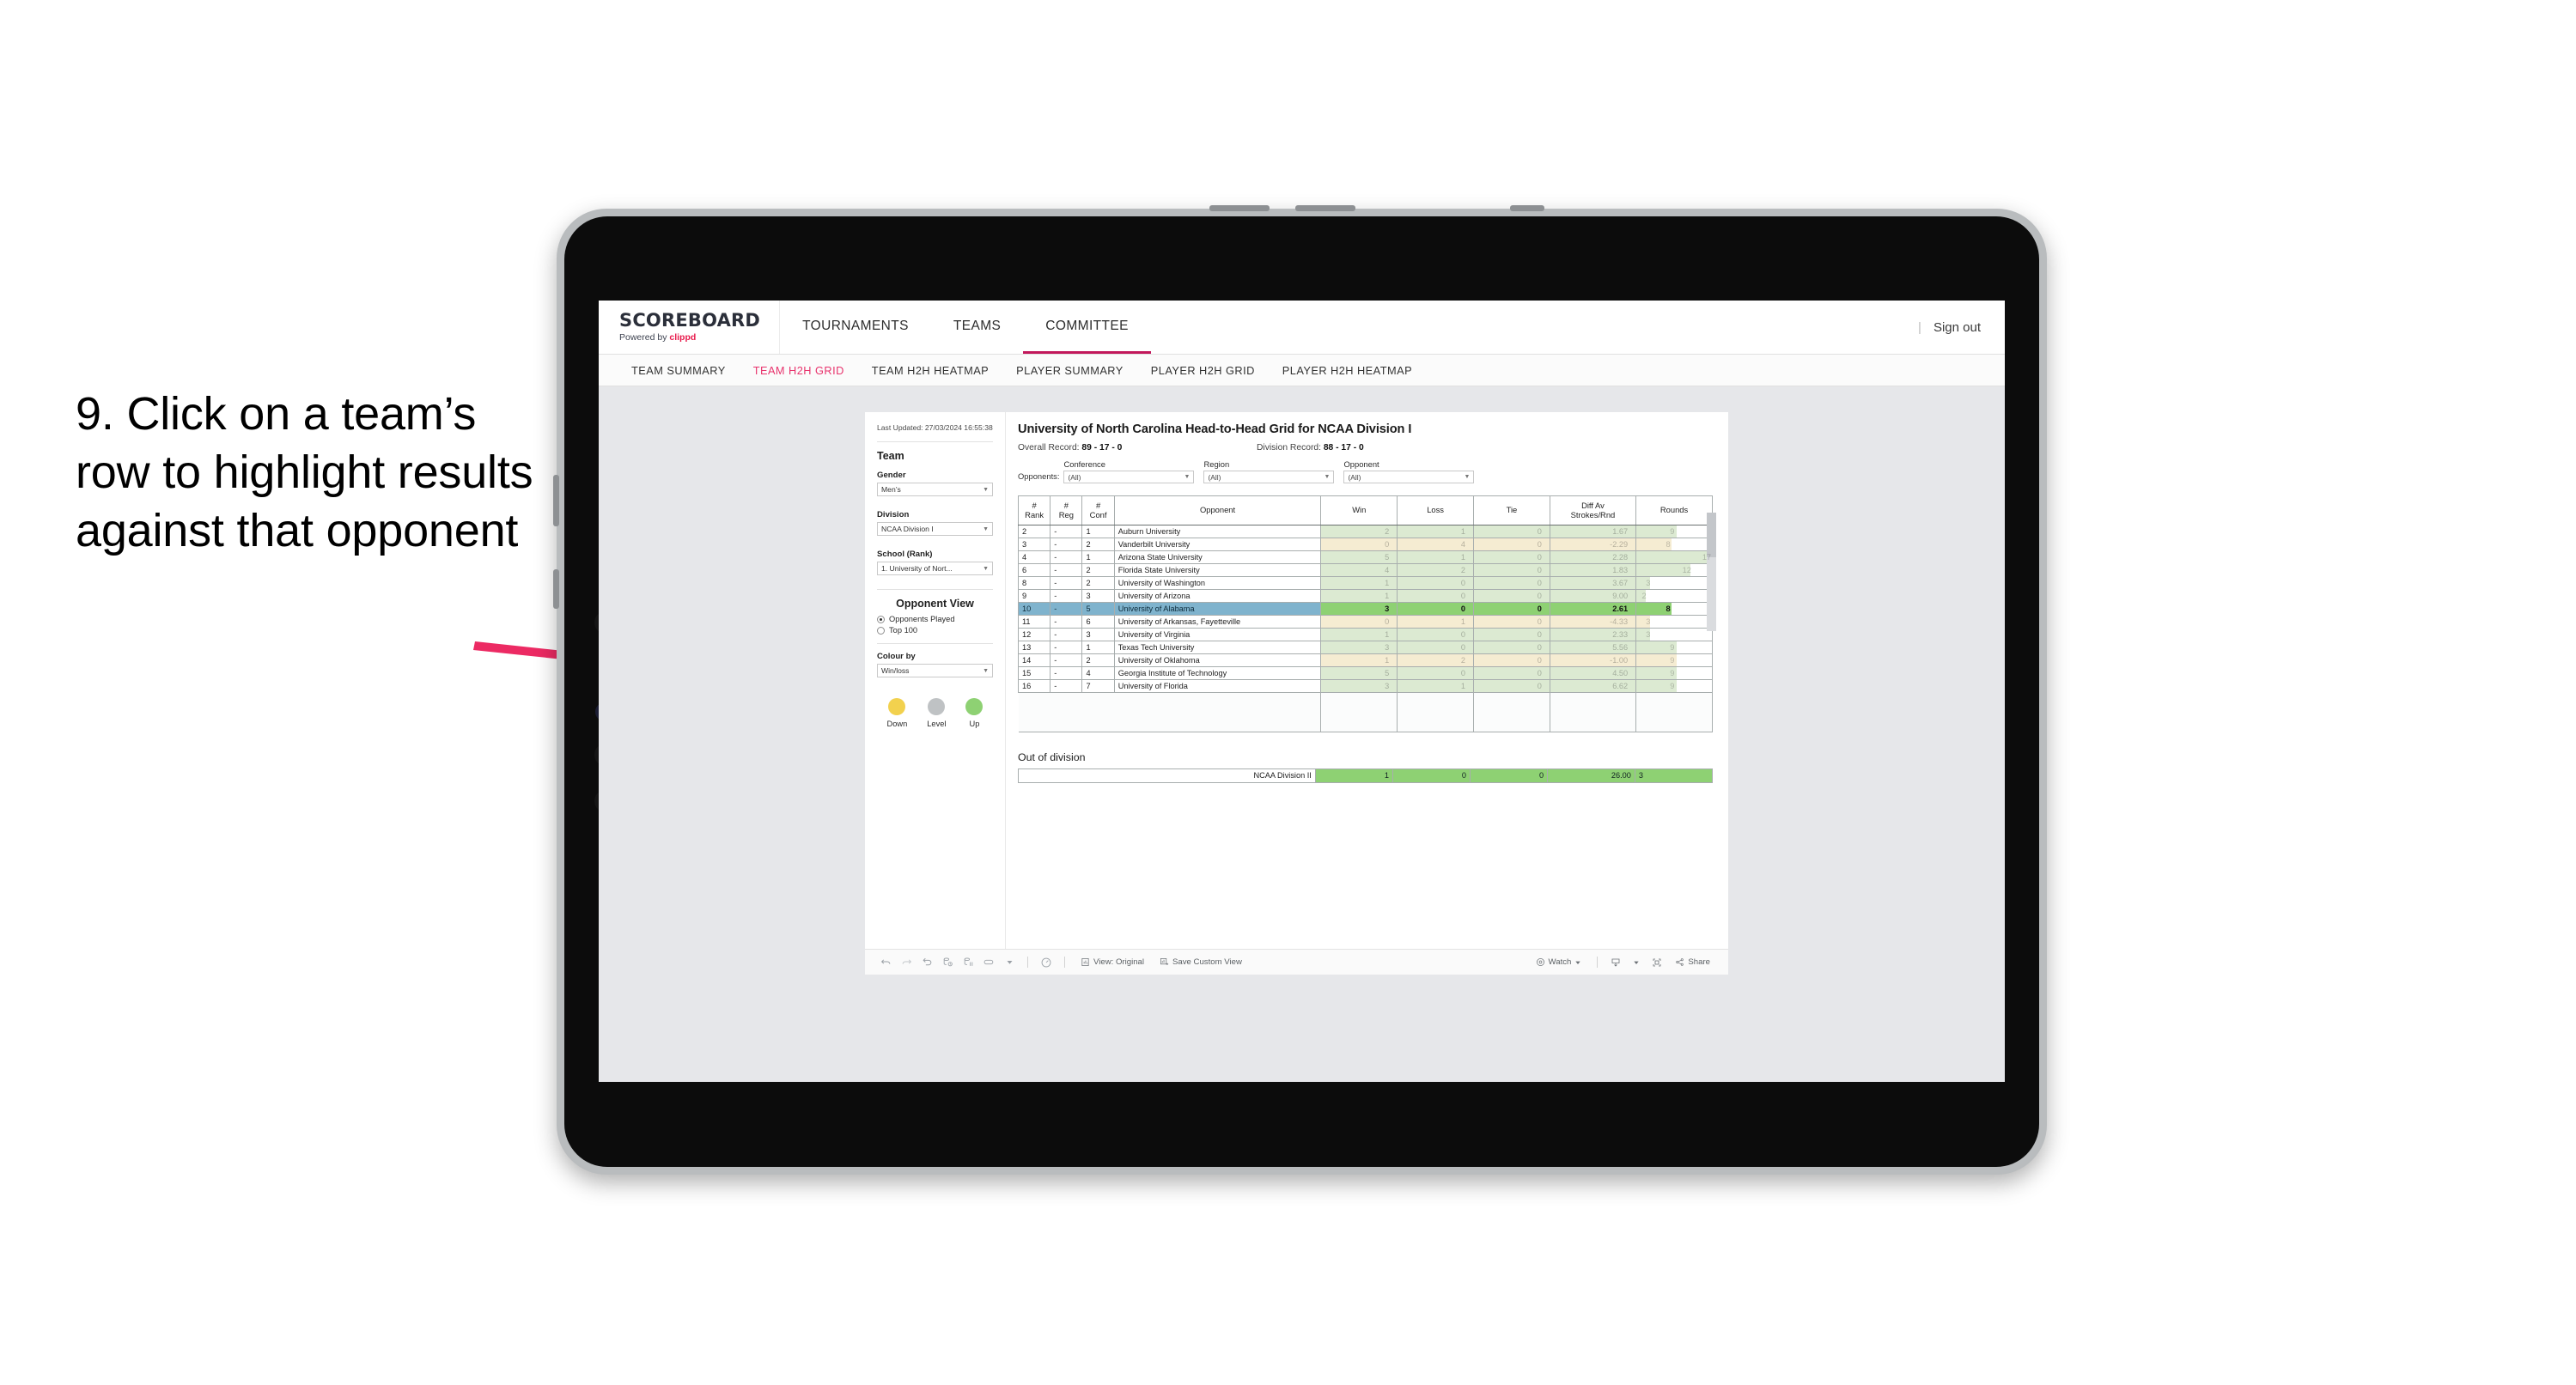 This screenshot has width=2576, height=1385. What do you see at coordinates (1034, 514) in the screenshot?
I see `col-rank-line2: Rank` at bounding box center [1034, 514].